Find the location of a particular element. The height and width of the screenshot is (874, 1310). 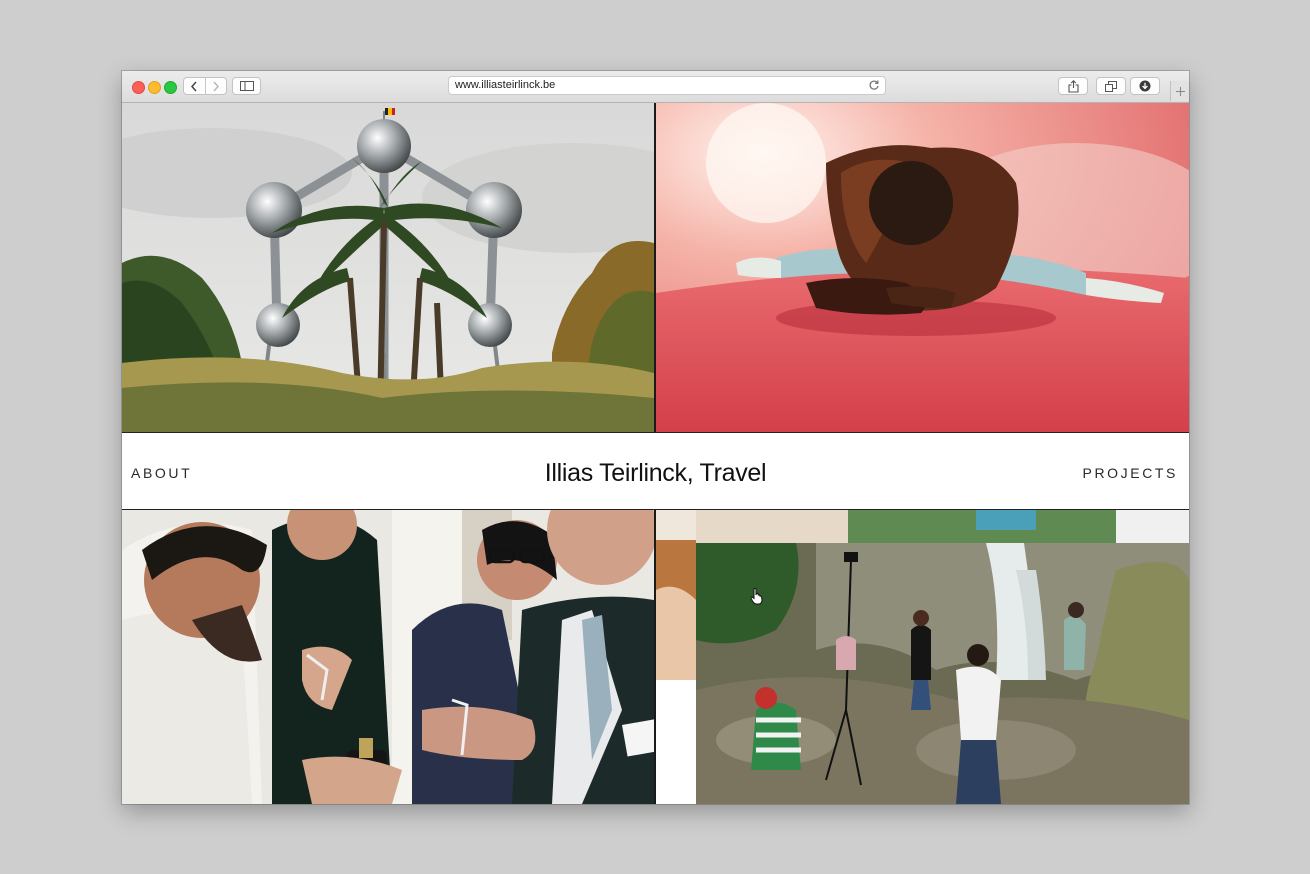

back-button is located at coordinates (194, 86).